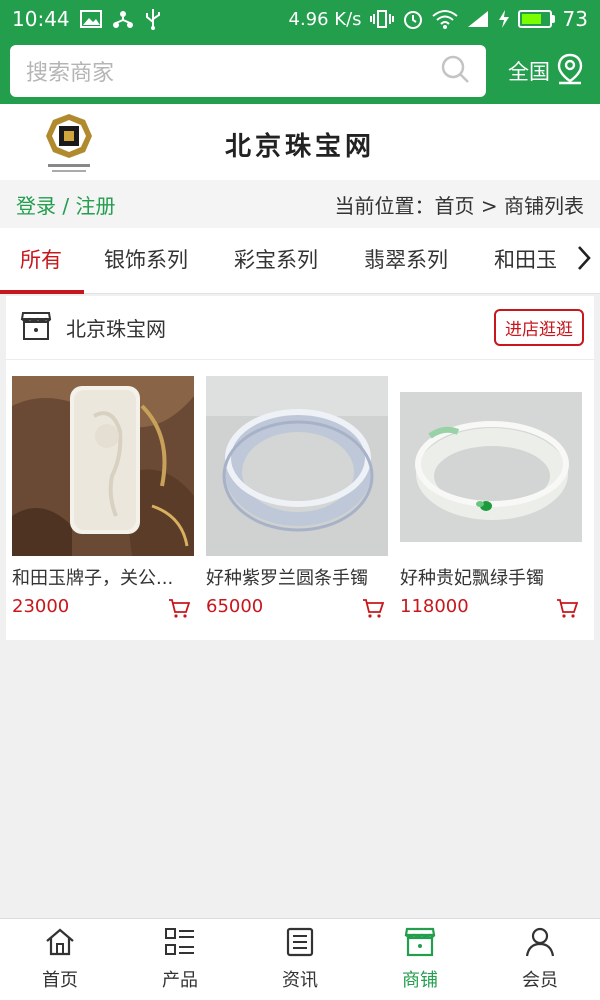 The height and width of the screenshot is (1000, 600). Describe the element at coordinates (116, 327) in the screenshot. I see `shop-name: 北京珠宝网` at that location.